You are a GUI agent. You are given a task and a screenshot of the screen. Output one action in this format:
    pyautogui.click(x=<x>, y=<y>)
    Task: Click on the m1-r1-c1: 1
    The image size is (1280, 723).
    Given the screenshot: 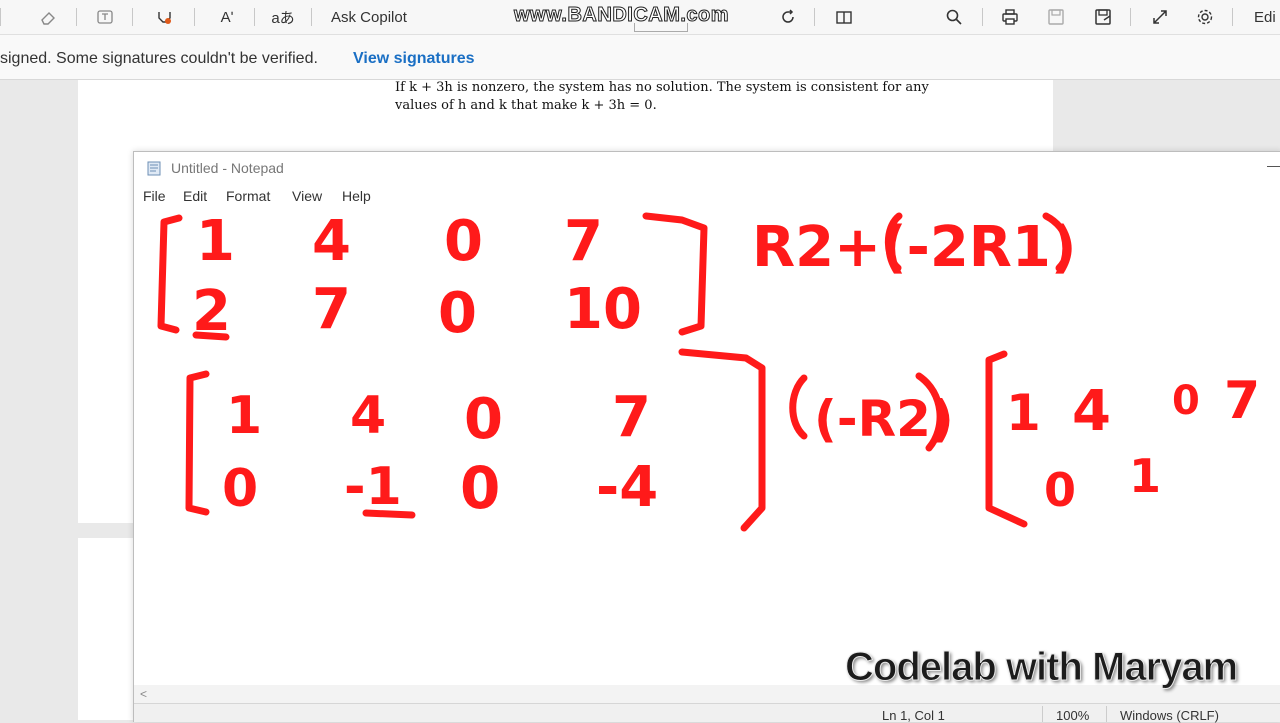 What is the action you would take?
    pyautogui.click(x=215, y=241)
    